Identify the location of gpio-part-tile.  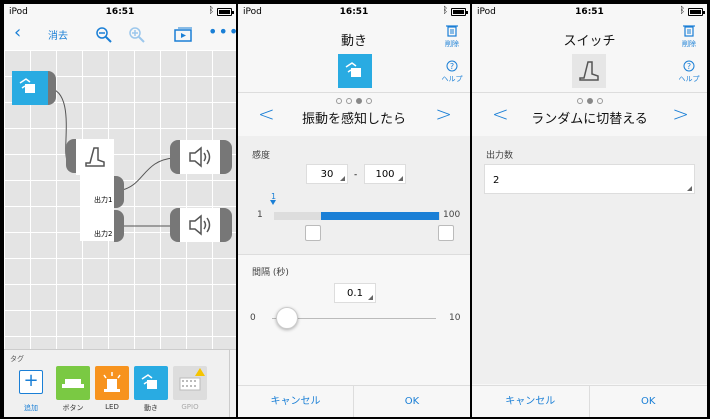
(190, 383).